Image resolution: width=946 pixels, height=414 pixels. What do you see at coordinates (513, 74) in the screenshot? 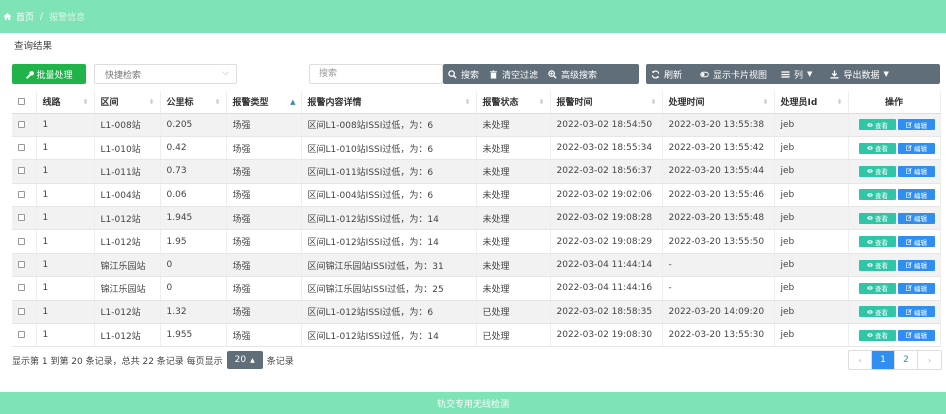
I see `clear-filter-button: 清空过滤` at bounding box center [513, 74].